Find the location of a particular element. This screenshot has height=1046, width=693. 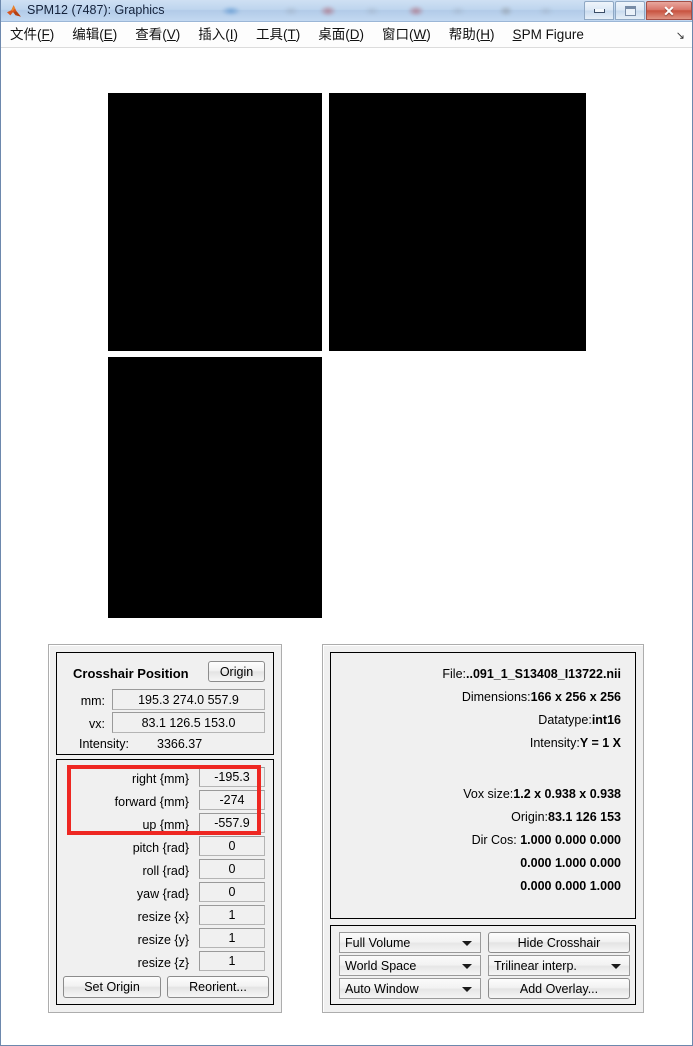

menu-label-tools: 工具( is located at coordinates (272, 34).